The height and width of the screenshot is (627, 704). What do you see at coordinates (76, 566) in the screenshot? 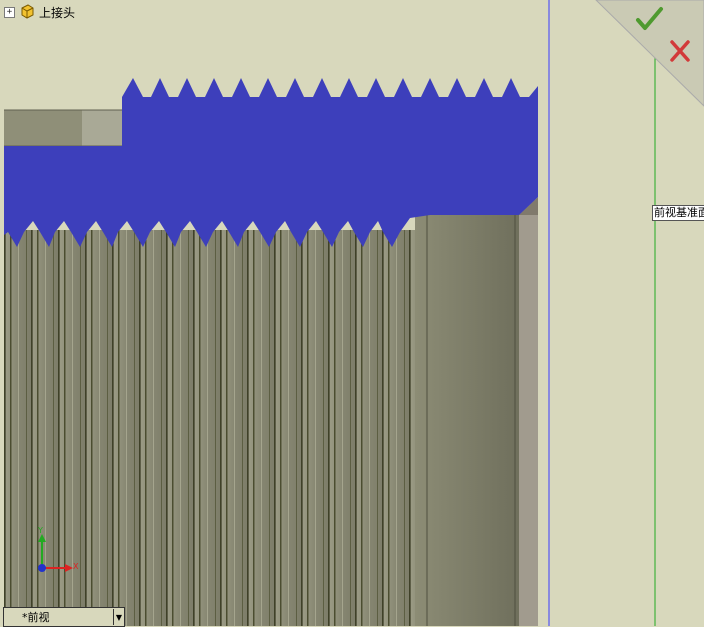
I see `triad-x-label: X` at bounding box center [76, 566].